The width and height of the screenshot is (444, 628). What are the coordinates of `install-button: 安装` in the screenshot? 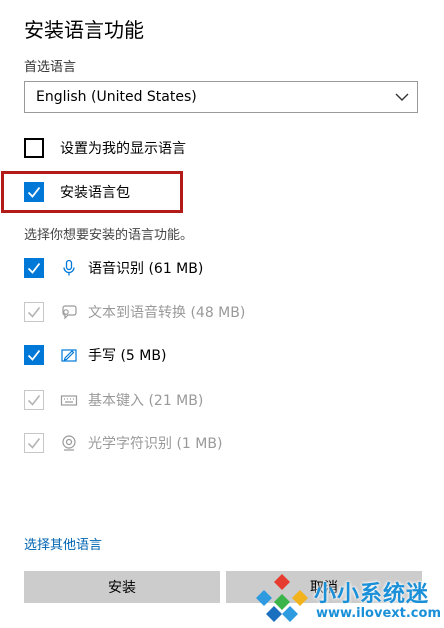 It's located at (122, 587).